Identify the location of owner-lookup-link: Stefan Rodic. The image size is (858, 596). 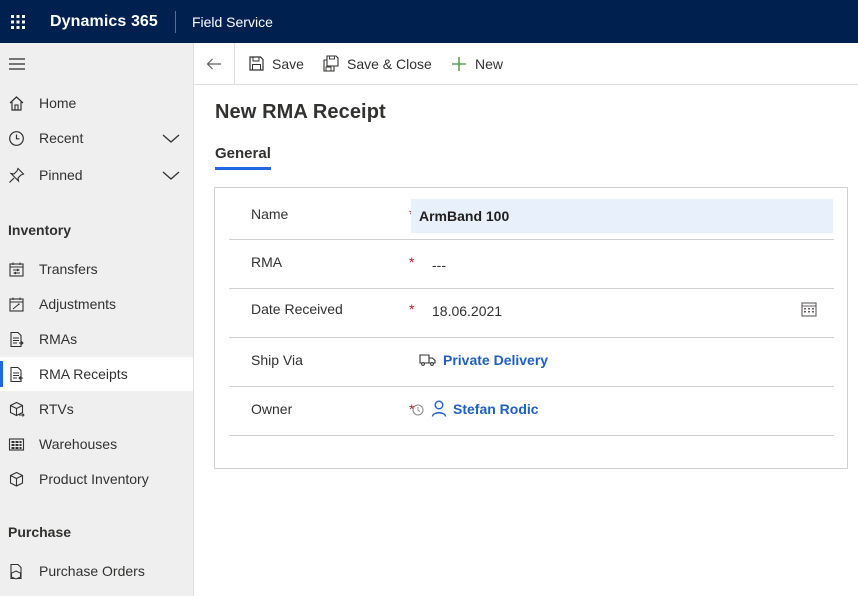
(485, 408).